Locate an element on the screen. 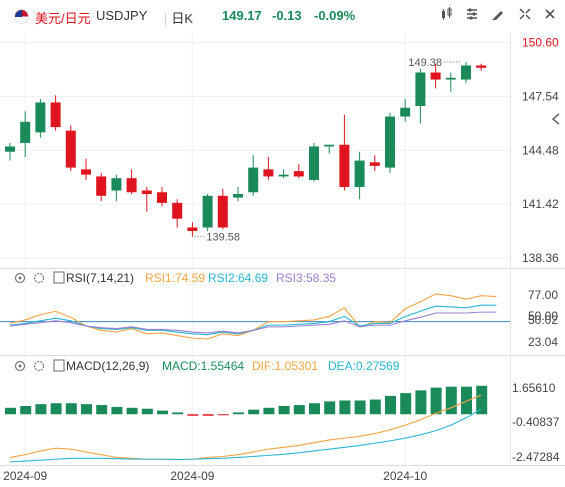 Image resolution: width=565 pixels, height=487 pixels. macd-title: MACD(12,26,9) is located at coordinates (107, 366).